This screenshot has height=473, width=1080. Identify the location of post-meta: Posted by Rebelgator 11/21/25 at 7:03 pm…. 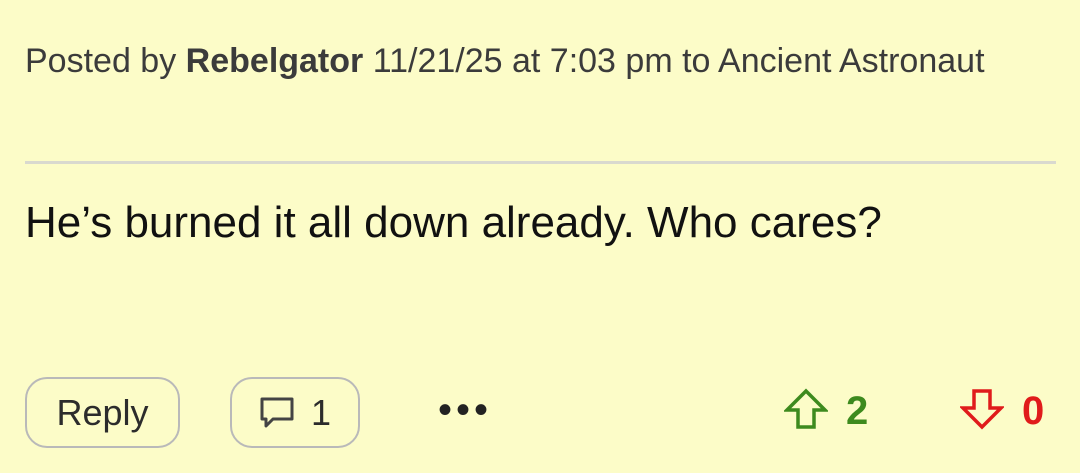
(525, 61).